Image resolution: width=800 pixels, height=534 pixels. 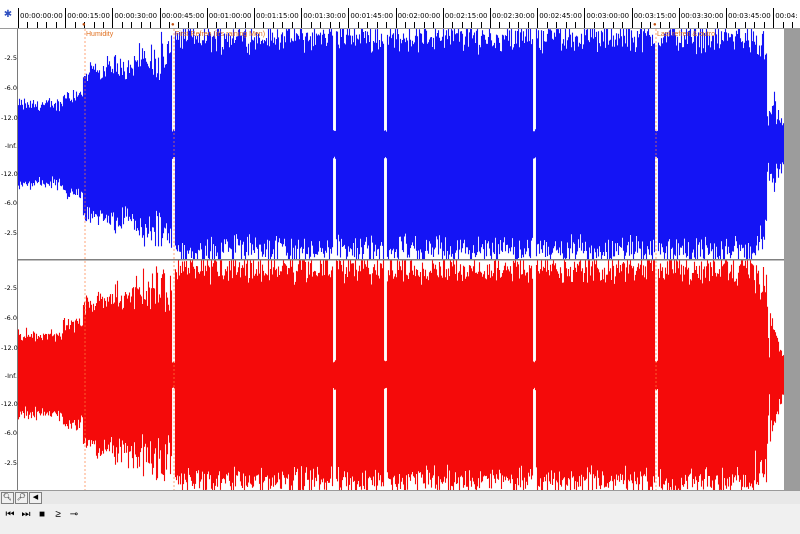 What do you see at coordinates (702, 16) in the screenshot?
I see `ruler-time-label: 00:03:30:00` at bounding box center [702, 16].